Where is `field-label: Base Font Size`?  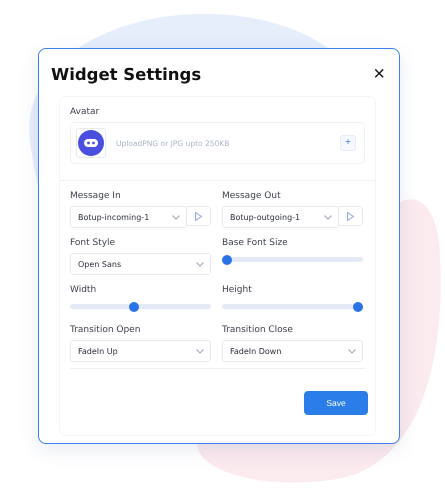
field-label: Base Font Size is located at coordinates (255, 243).